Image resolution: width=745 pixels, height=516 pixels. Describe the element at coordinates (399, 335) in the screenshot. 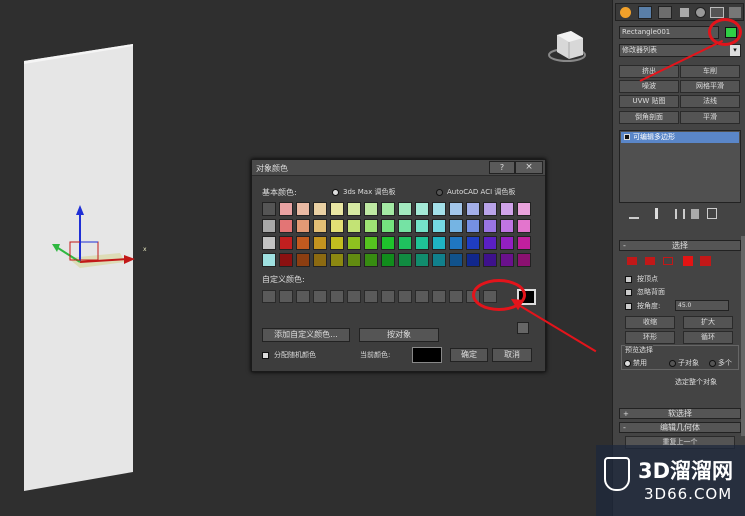

I see `by-object-button: 按对象` at that location.